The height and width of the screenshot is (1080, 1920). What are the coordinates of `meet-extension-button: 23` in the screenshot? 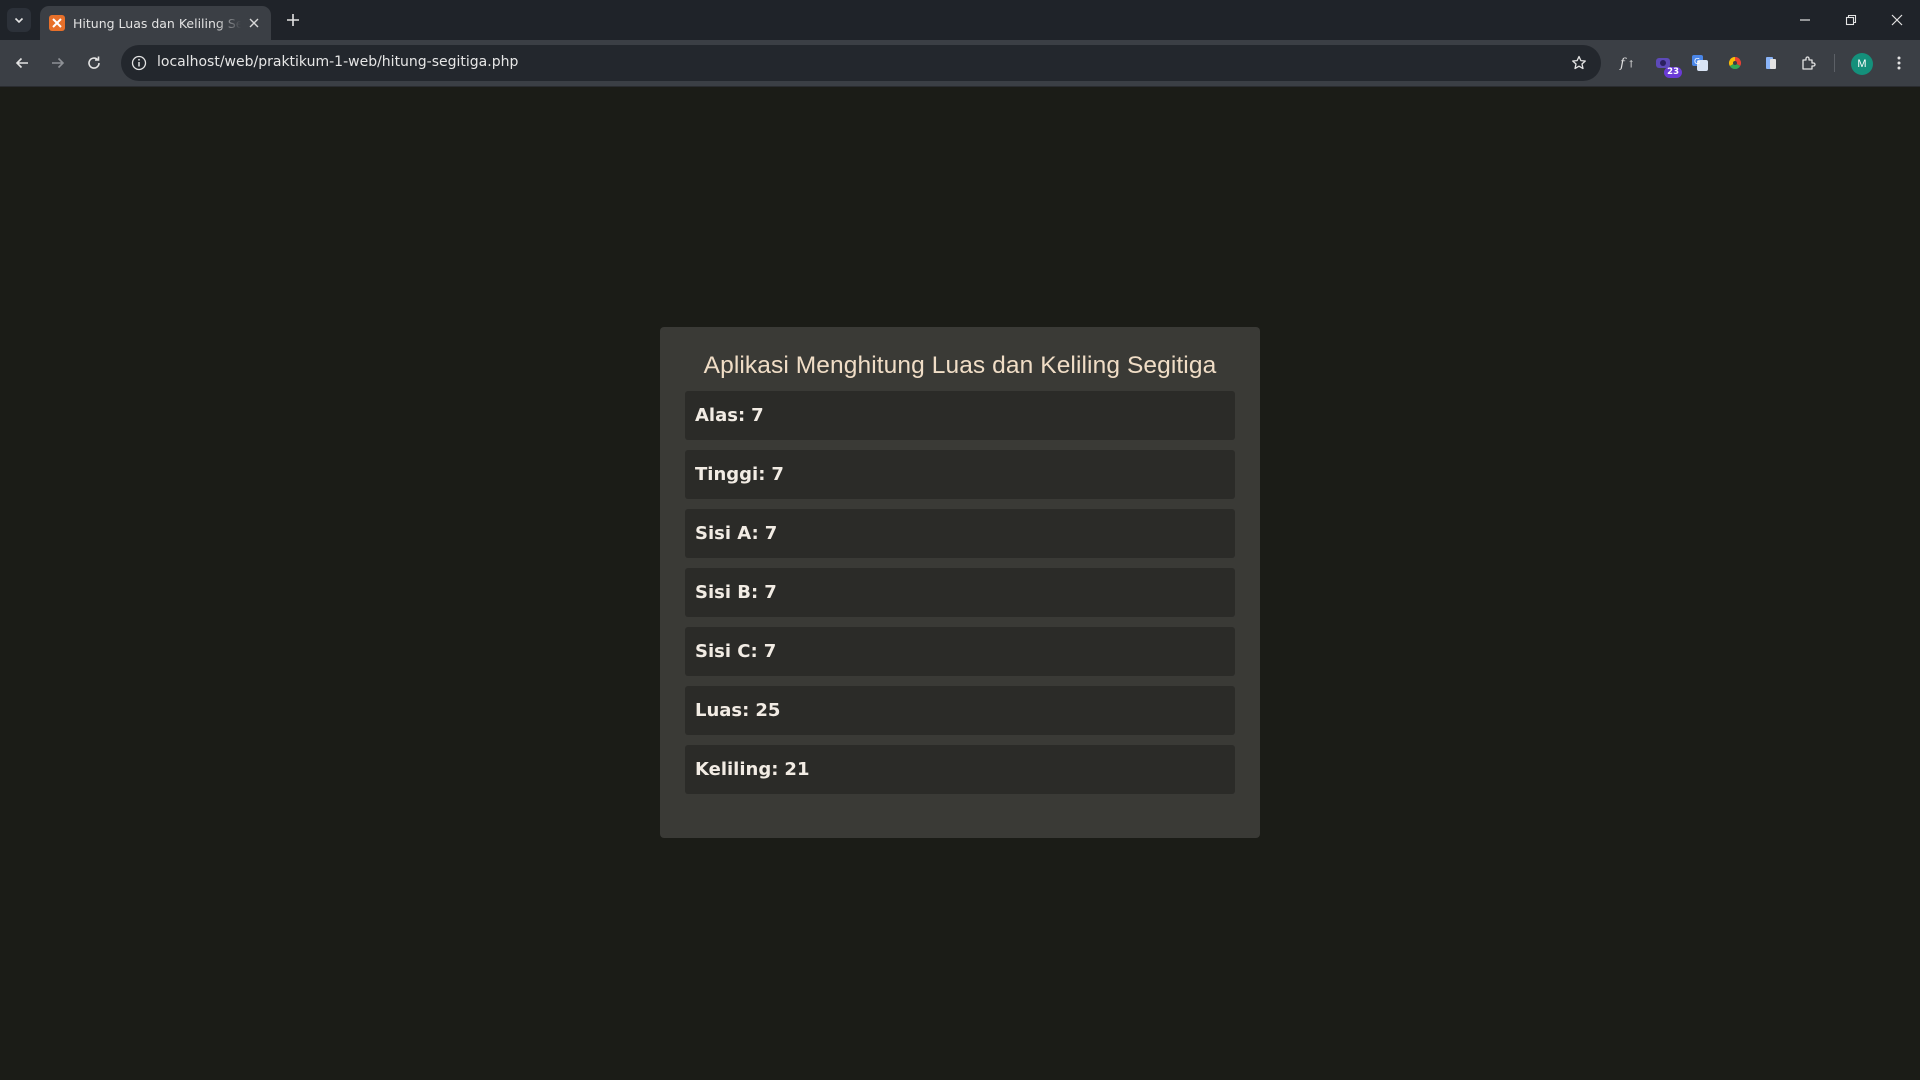 It's located at (1667, 64).